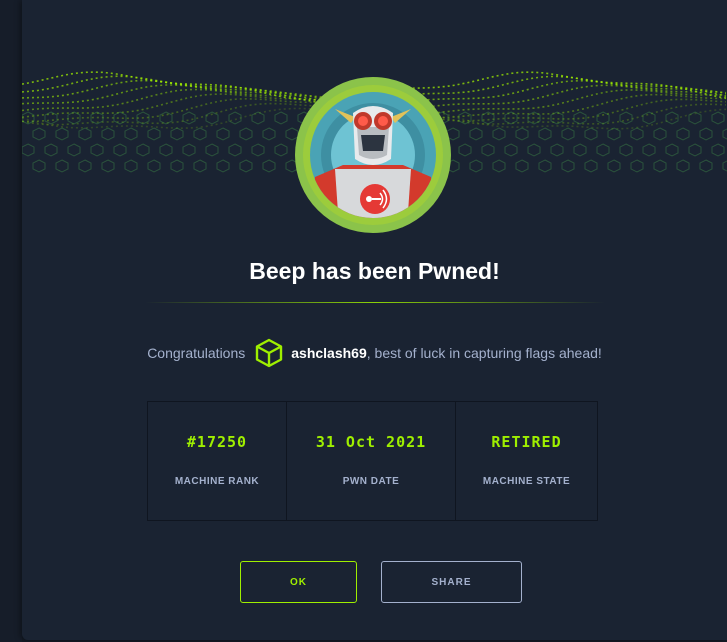  What do you see at coordinates (11, 321) in the screenshot?
I see `backdrop` at bounding box center [11, 321].